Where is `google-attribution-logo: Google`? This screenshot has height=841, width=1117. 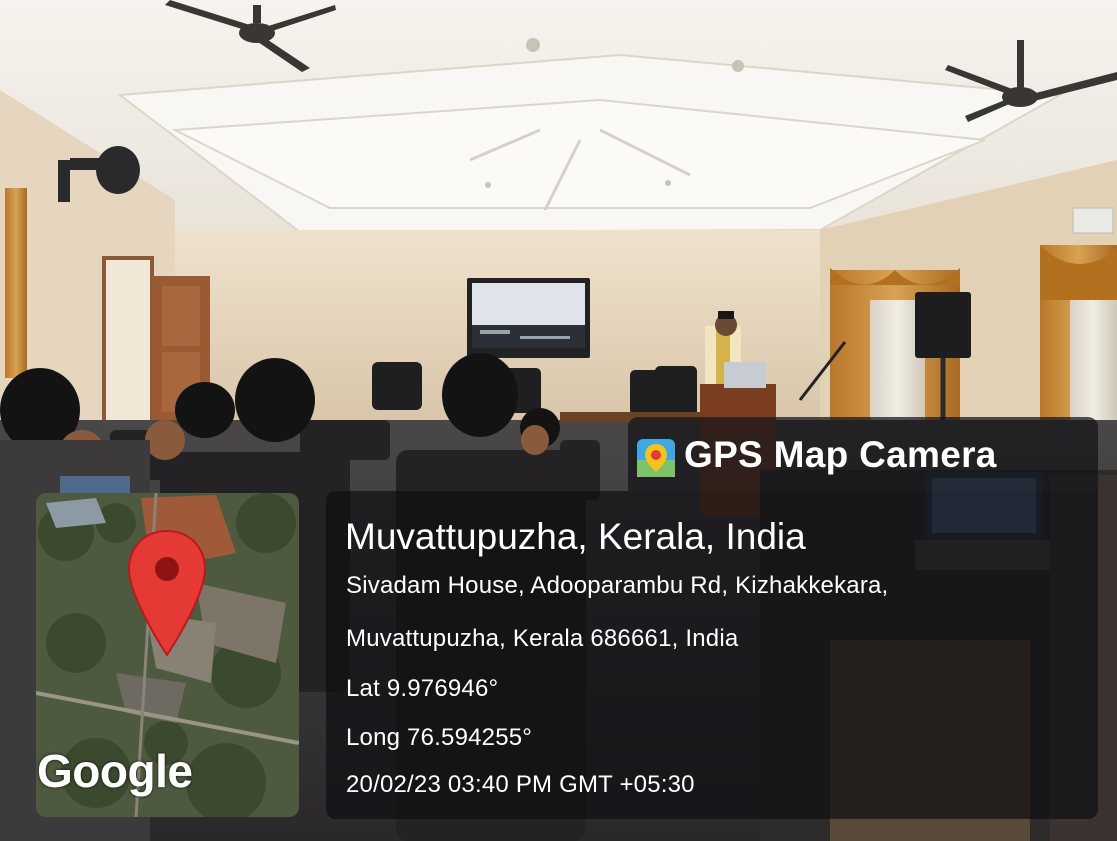
google-attribution-logo: Google is located at coordinates (115, 771).